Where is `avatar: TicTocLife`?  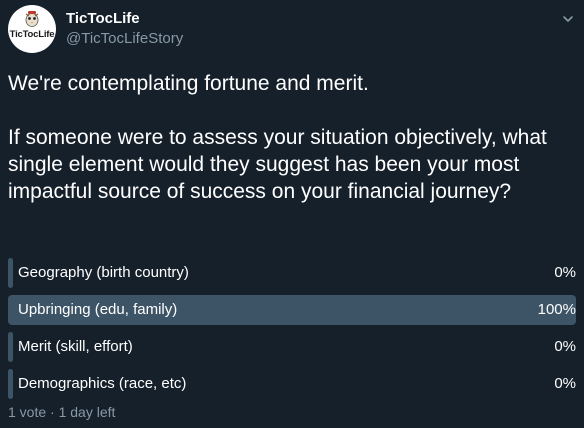 avatar: TicTocLife is located at coordinates (32, 29).